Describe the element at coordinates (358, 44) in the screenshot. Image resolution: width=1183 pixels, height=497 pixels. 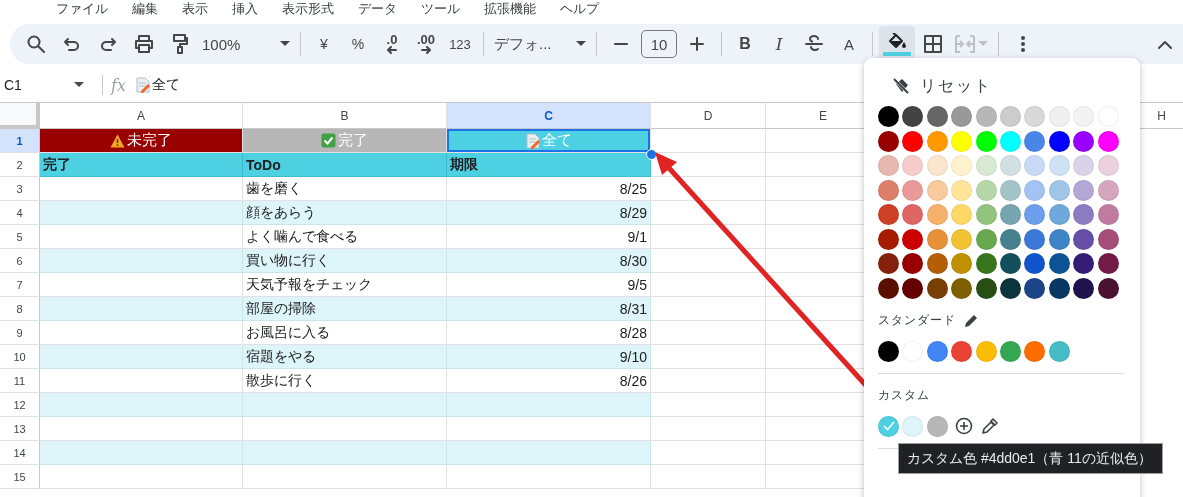
I see `percent-button: %` at that location.